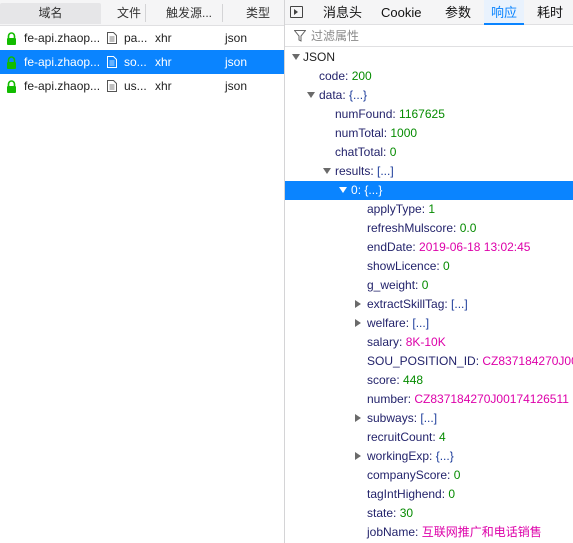  Describe the element at coordinates (429, 171) in the screenshot. I see `json-node: results: [...]` at that location.